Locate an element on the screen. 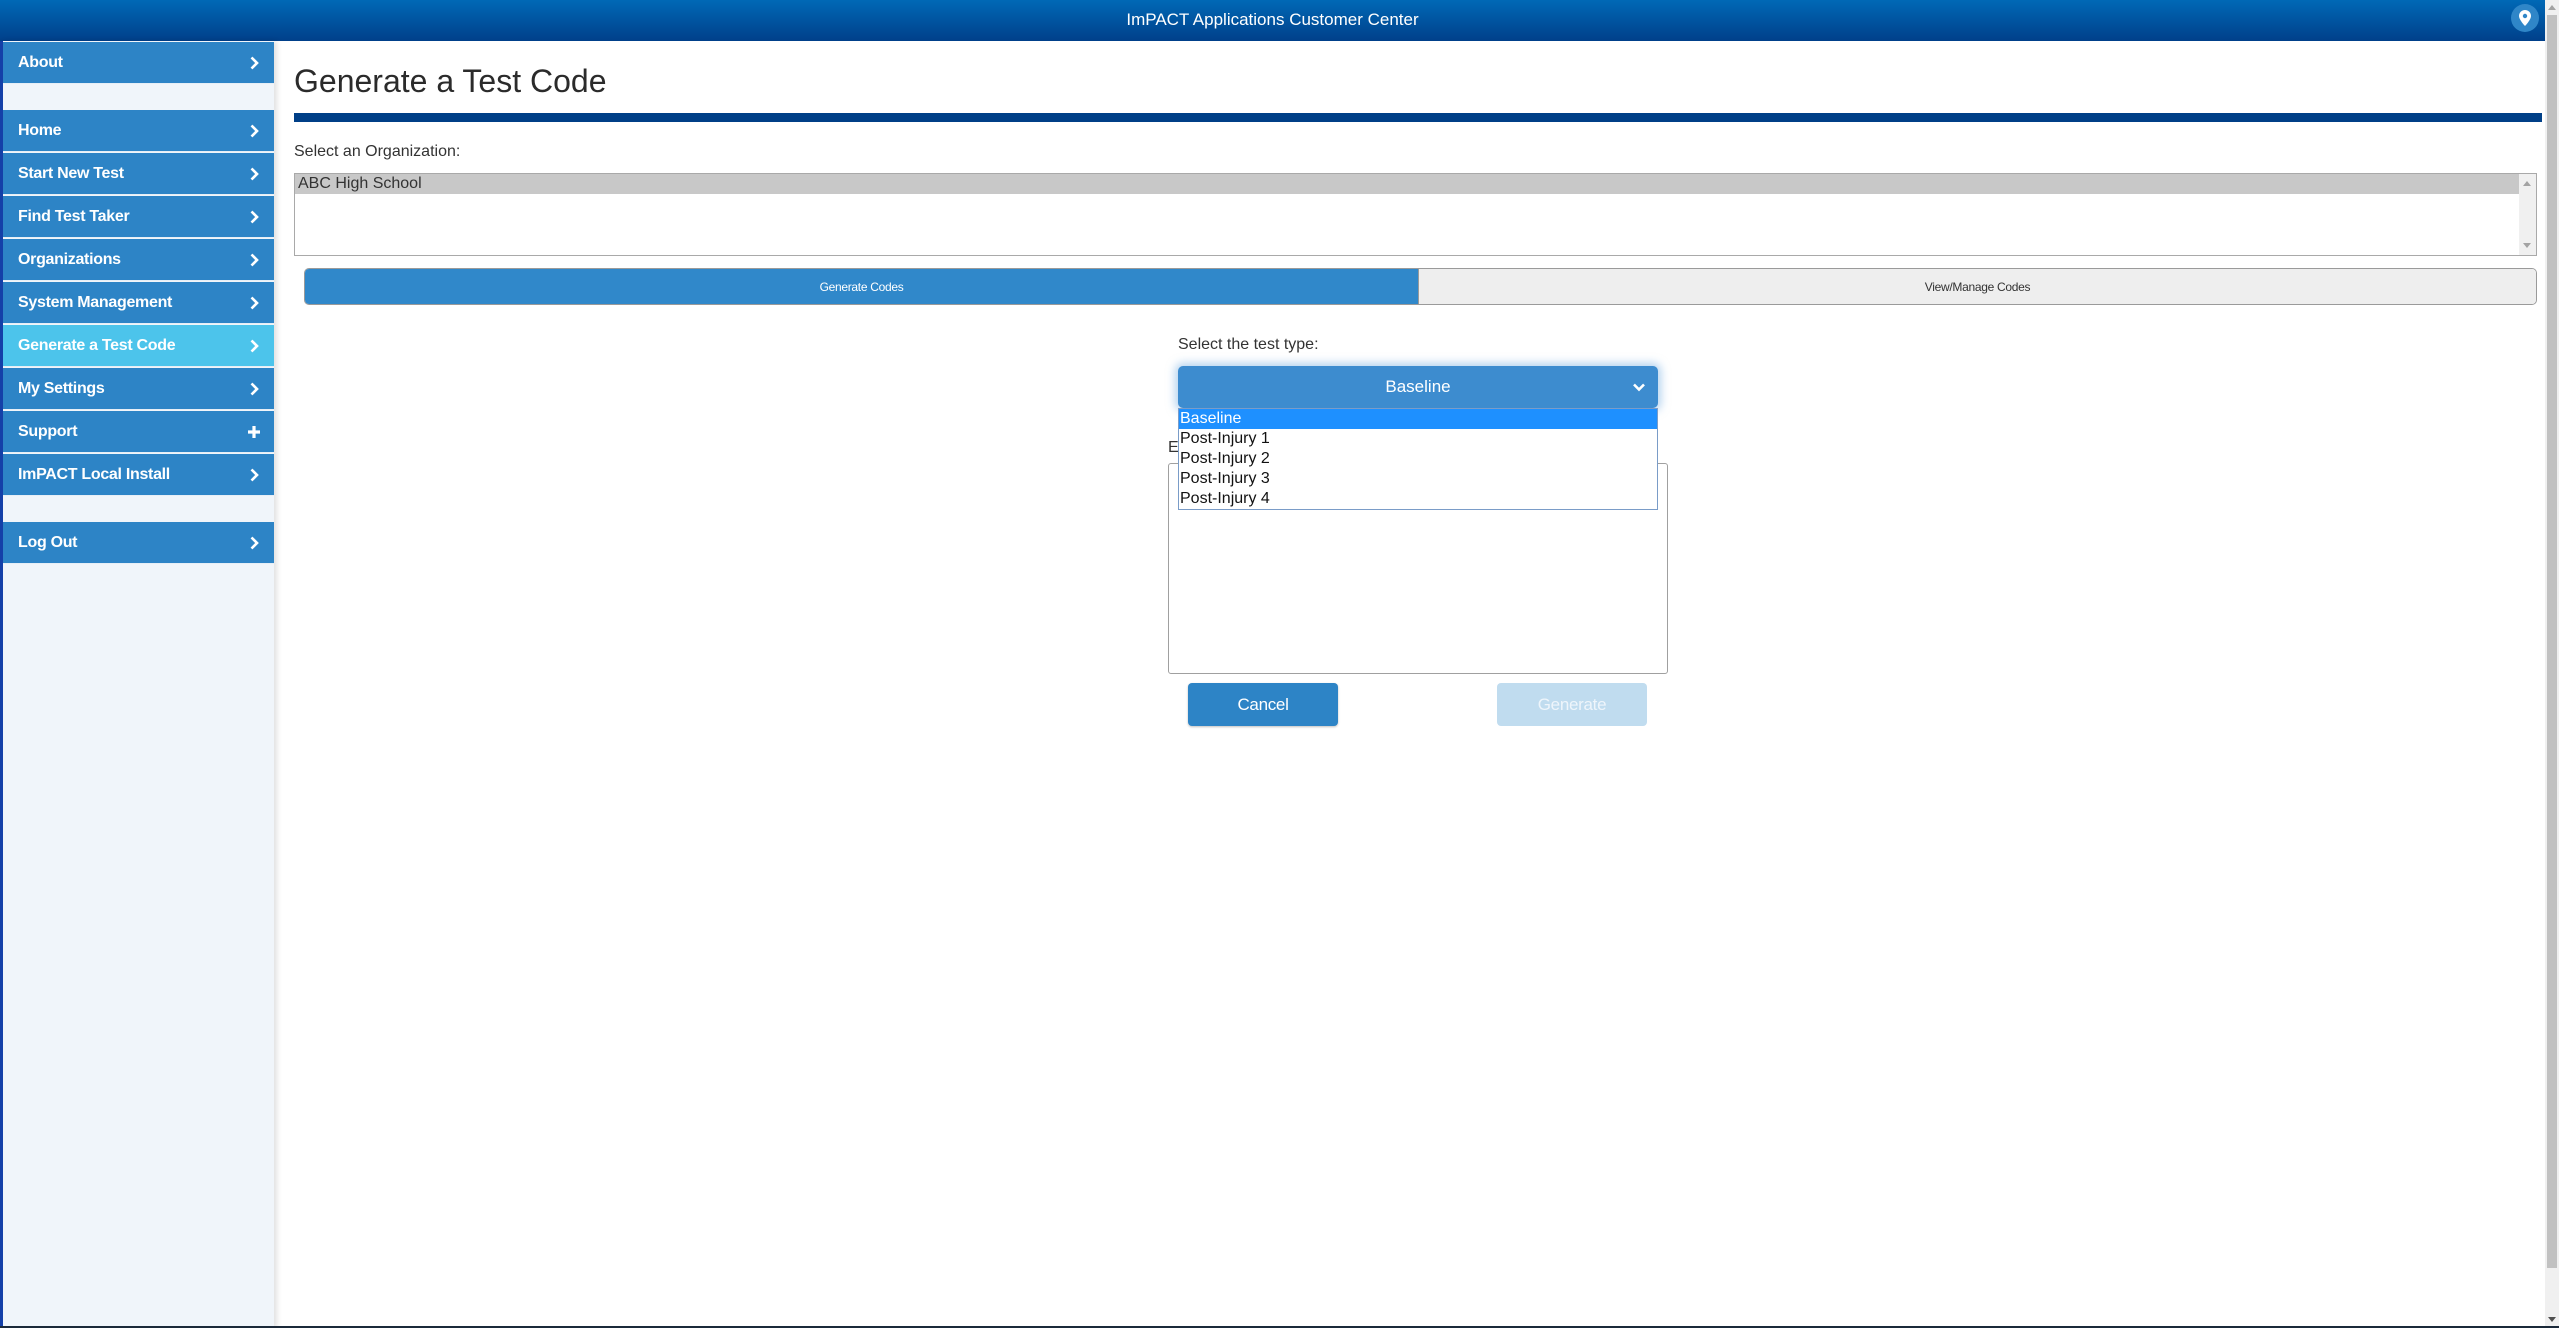 The height and width of the screenshot is (1328, 2559). organization-label: Select an Organization: is located at coordinates (377, 151).